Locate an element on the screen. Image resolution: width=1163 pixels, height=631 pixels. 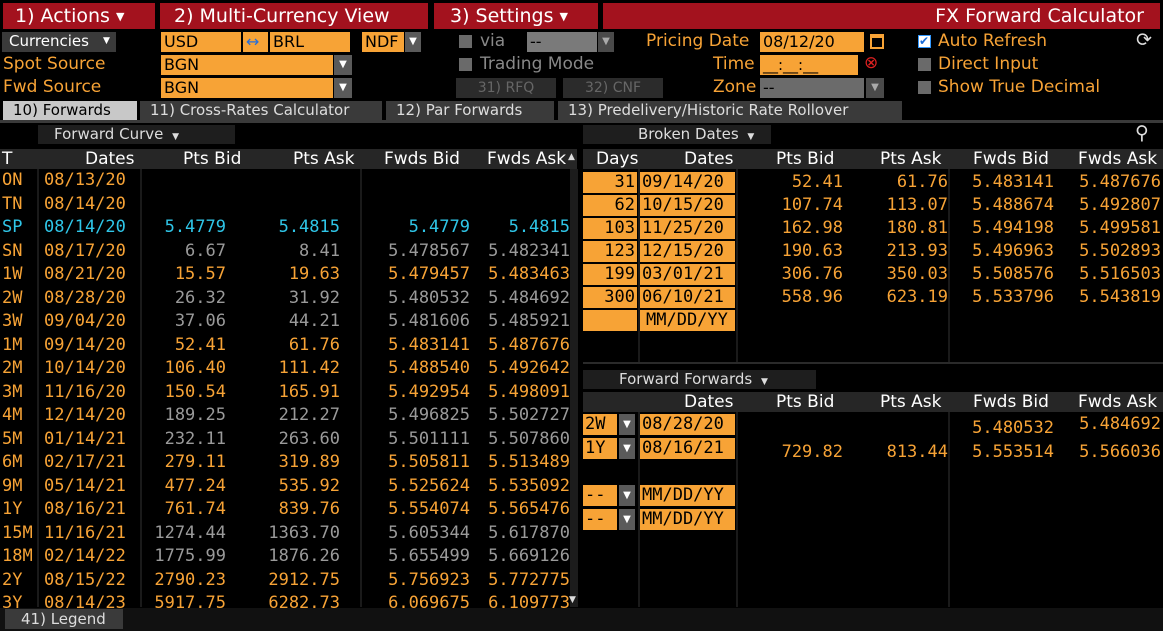
table-row: 3M 11/16/20 150.54 165.91 5.492954 5.498091 is located at coordinates (288, 392).